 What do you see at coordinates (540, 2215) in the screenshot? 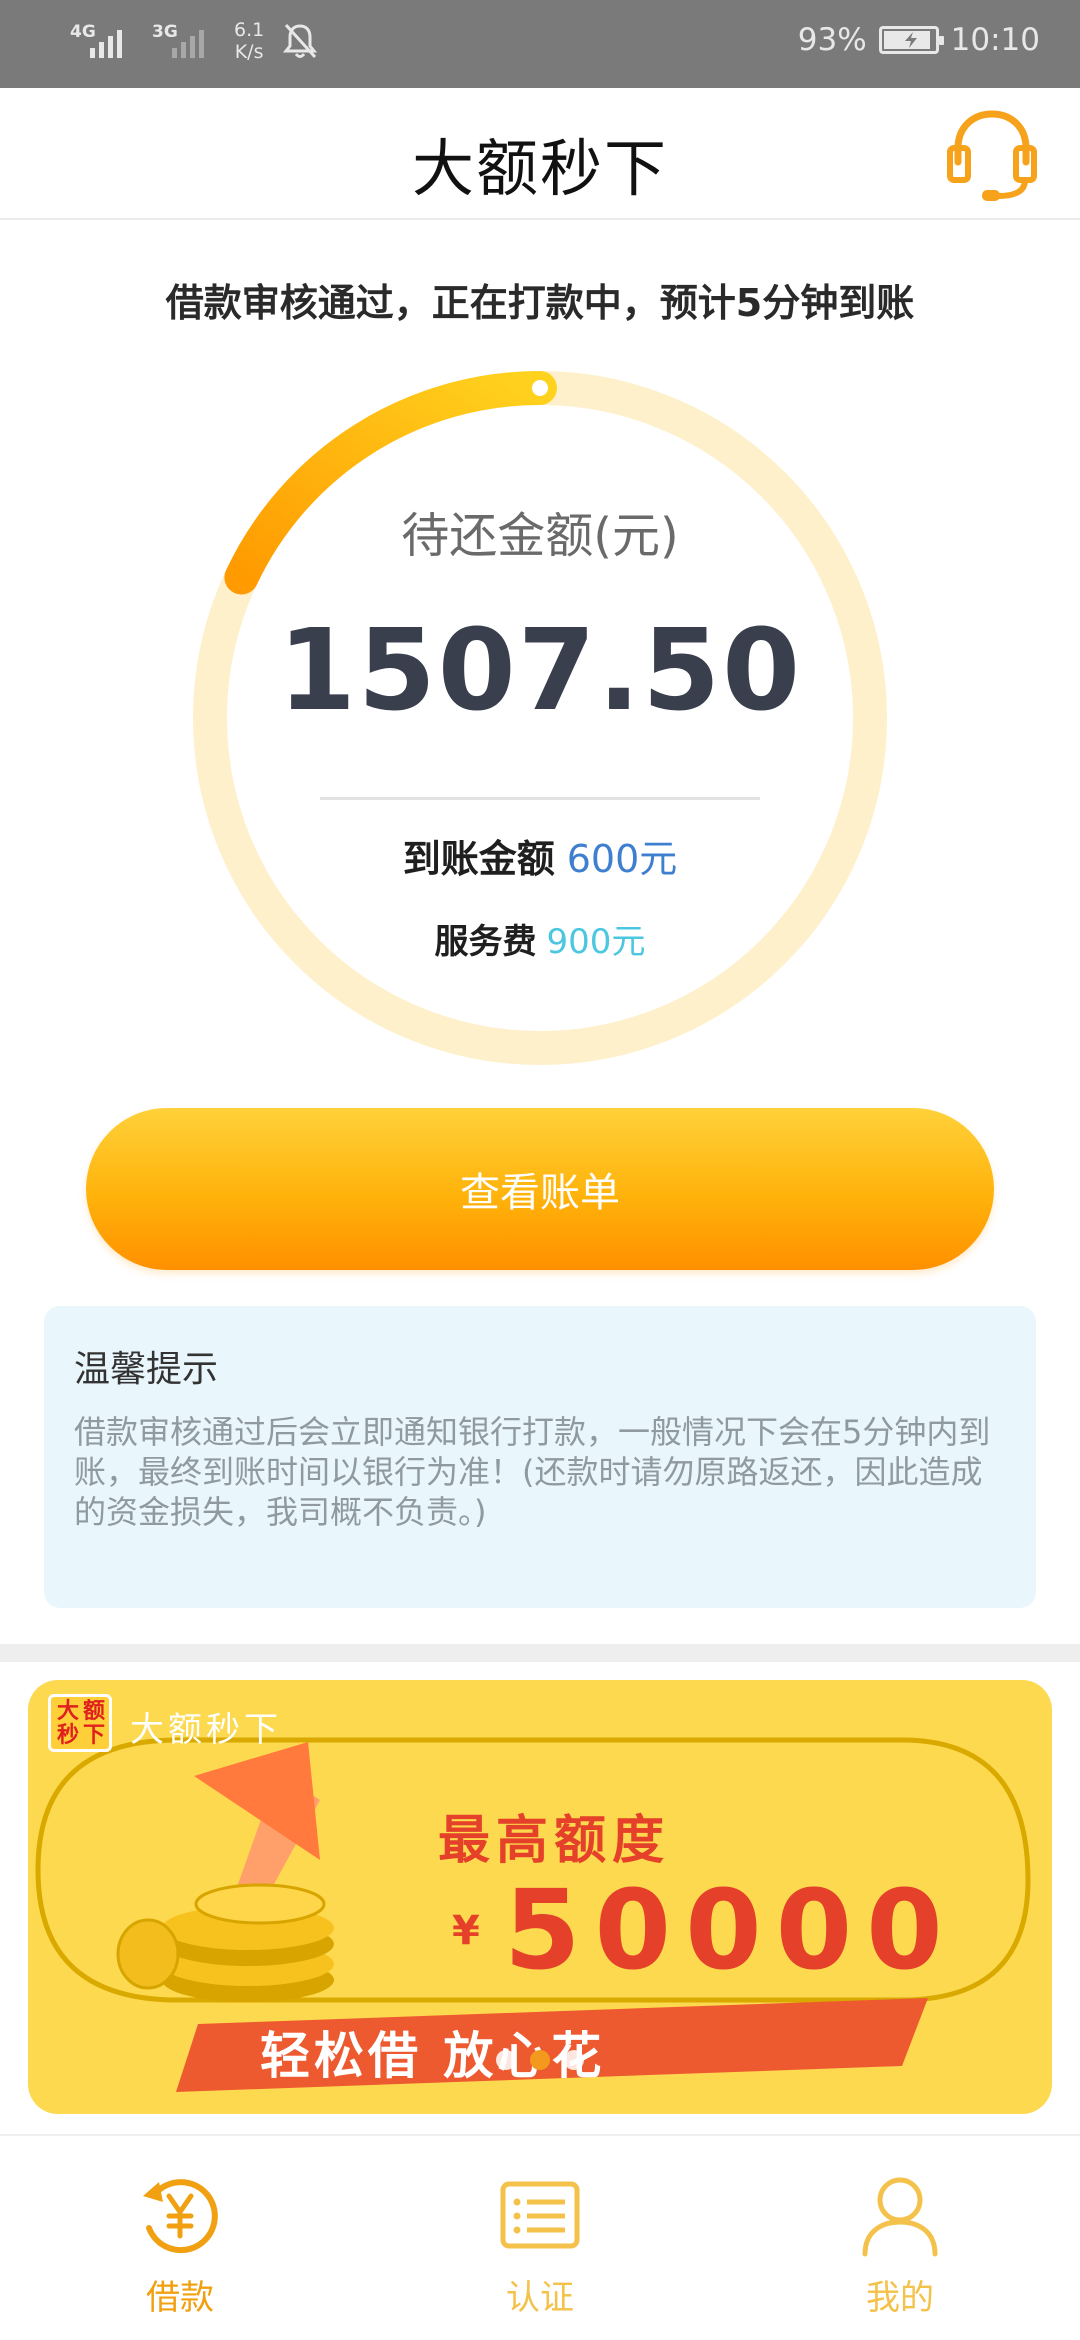
I see `list-card-icon` at bounding box center [540, 2215].